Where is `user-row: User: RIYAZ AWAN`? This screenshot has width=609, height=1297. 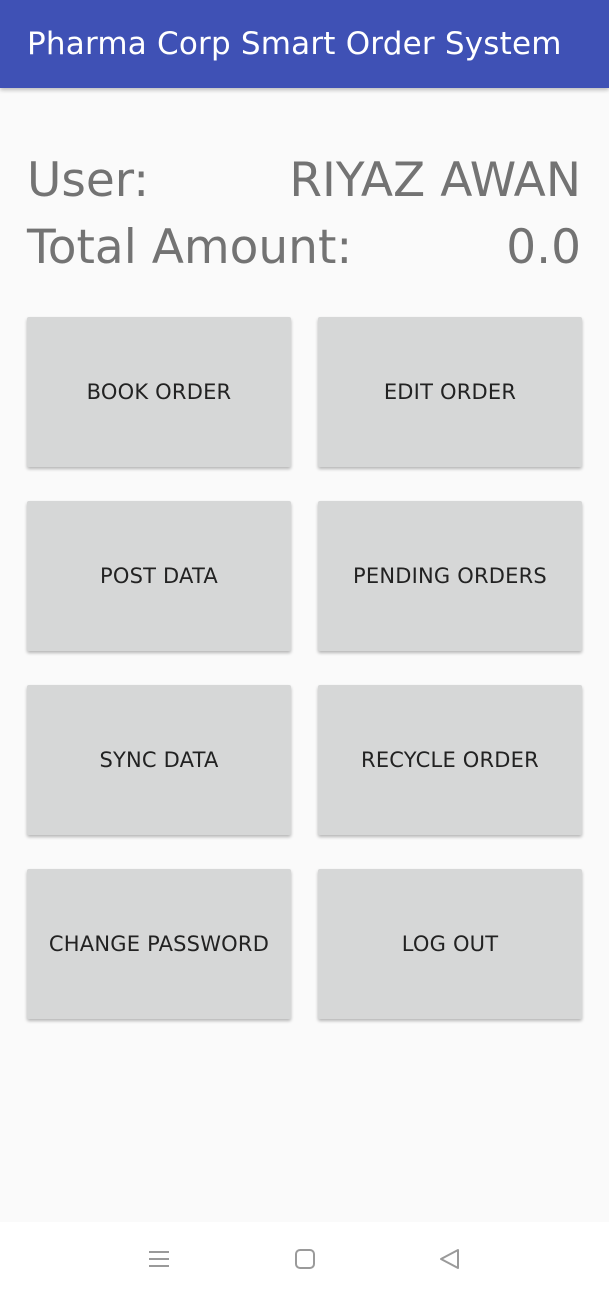 user-row: User: RIYAZ AWAN is located at coordinates (304, 180).